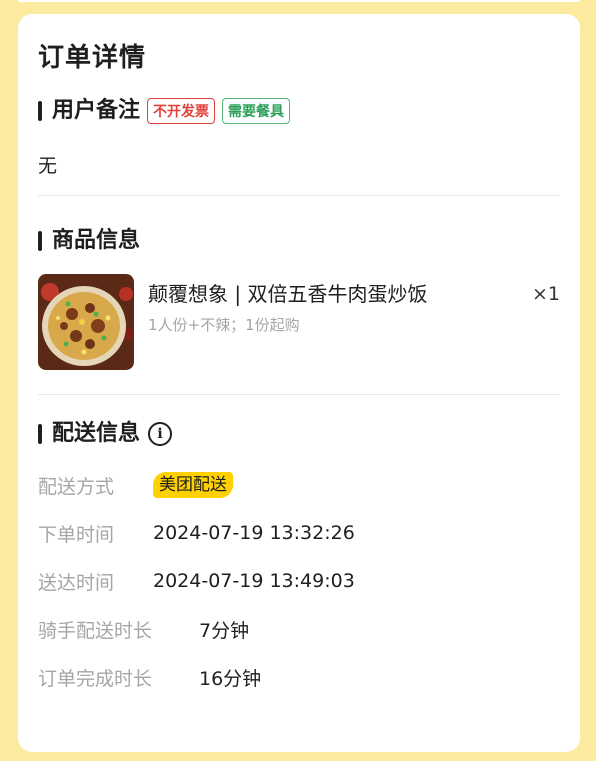  Describe the element at coordinates (224, 630) in the screenshot. I see `rider-duration-value: 7分钟` at that location.